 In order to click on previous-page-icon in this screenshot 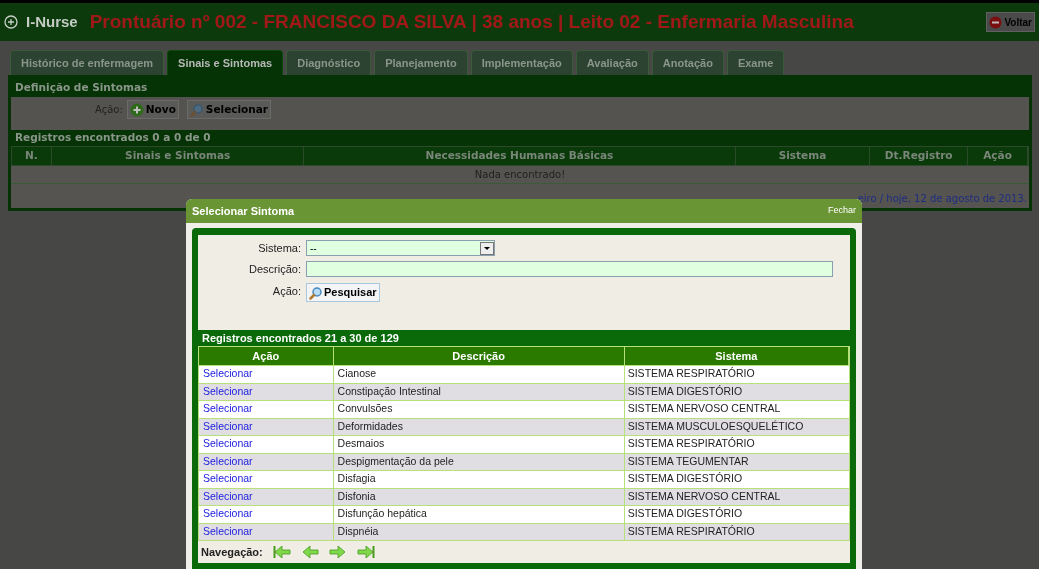, I will do `click(309, 552)`.